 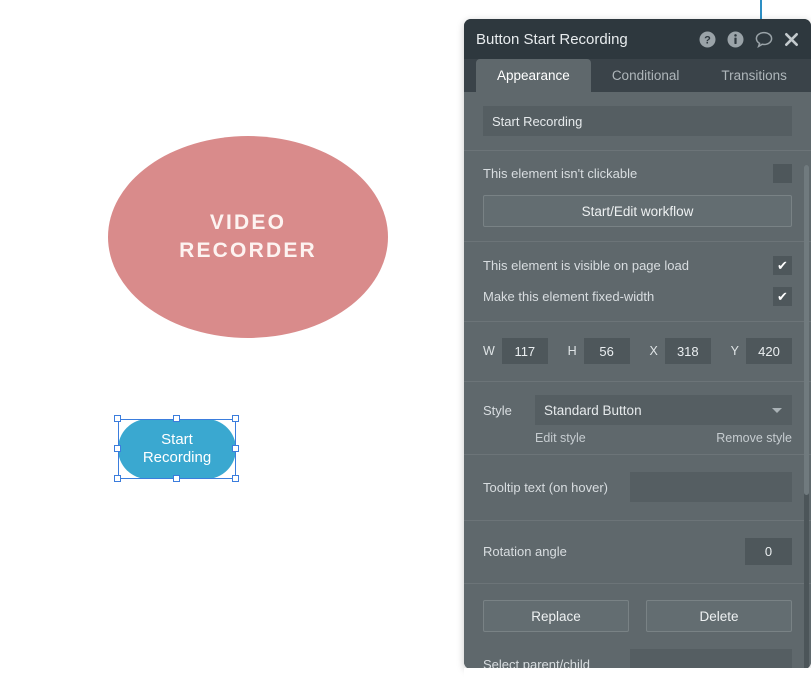 What do you see at coordinates (791, 39) in the screenshot?
I see `close-icon` at bounding box center [791, 39].